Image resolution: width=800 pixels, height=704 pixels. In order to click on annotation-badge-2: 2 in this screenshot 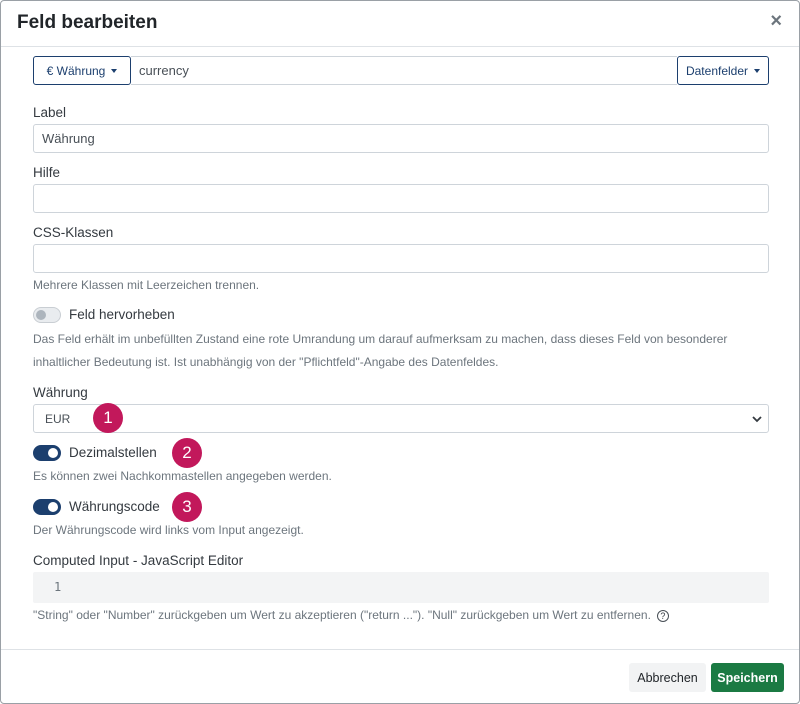, I will do `click(187, 453)`.